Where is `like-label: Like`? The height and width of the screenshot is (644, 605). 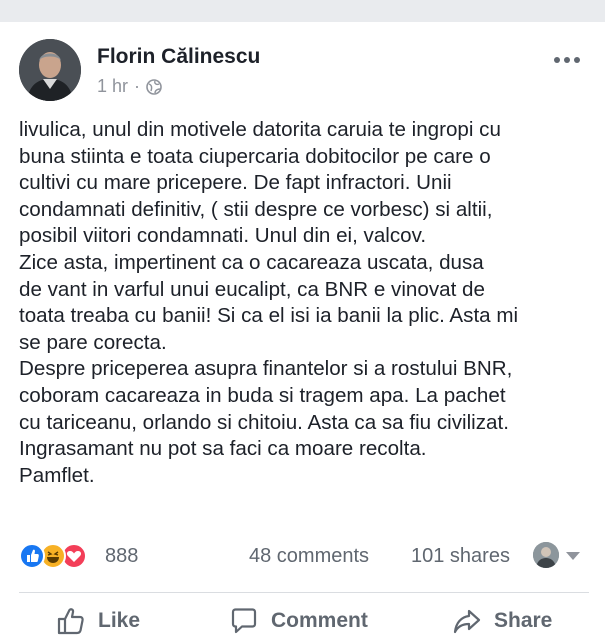
like-label: Like is located at coordinates (119, 620).